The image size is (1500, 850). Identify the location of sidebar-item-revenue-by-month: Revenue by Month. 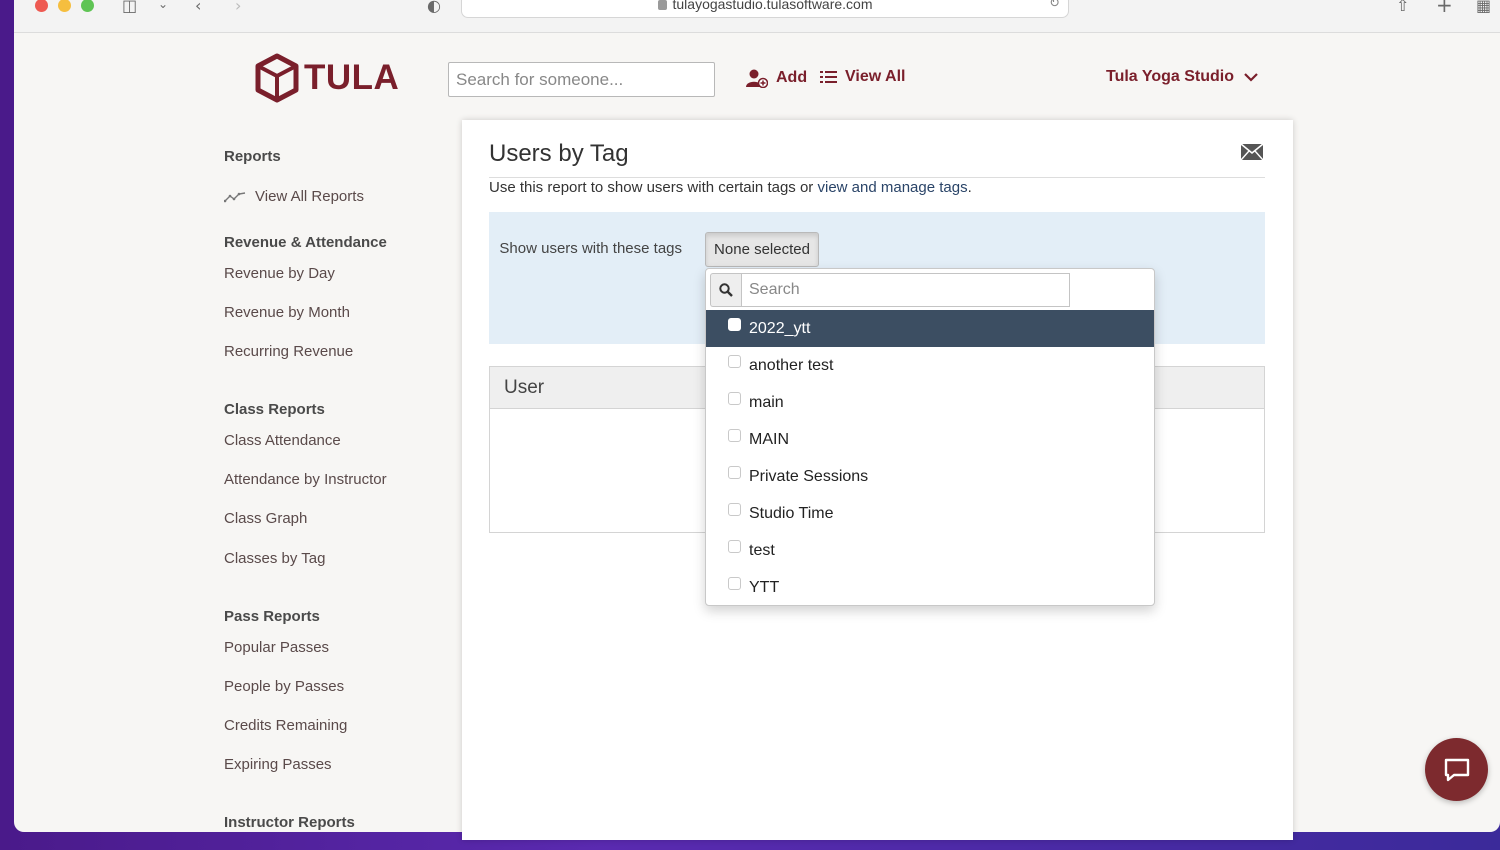
(287, 312).